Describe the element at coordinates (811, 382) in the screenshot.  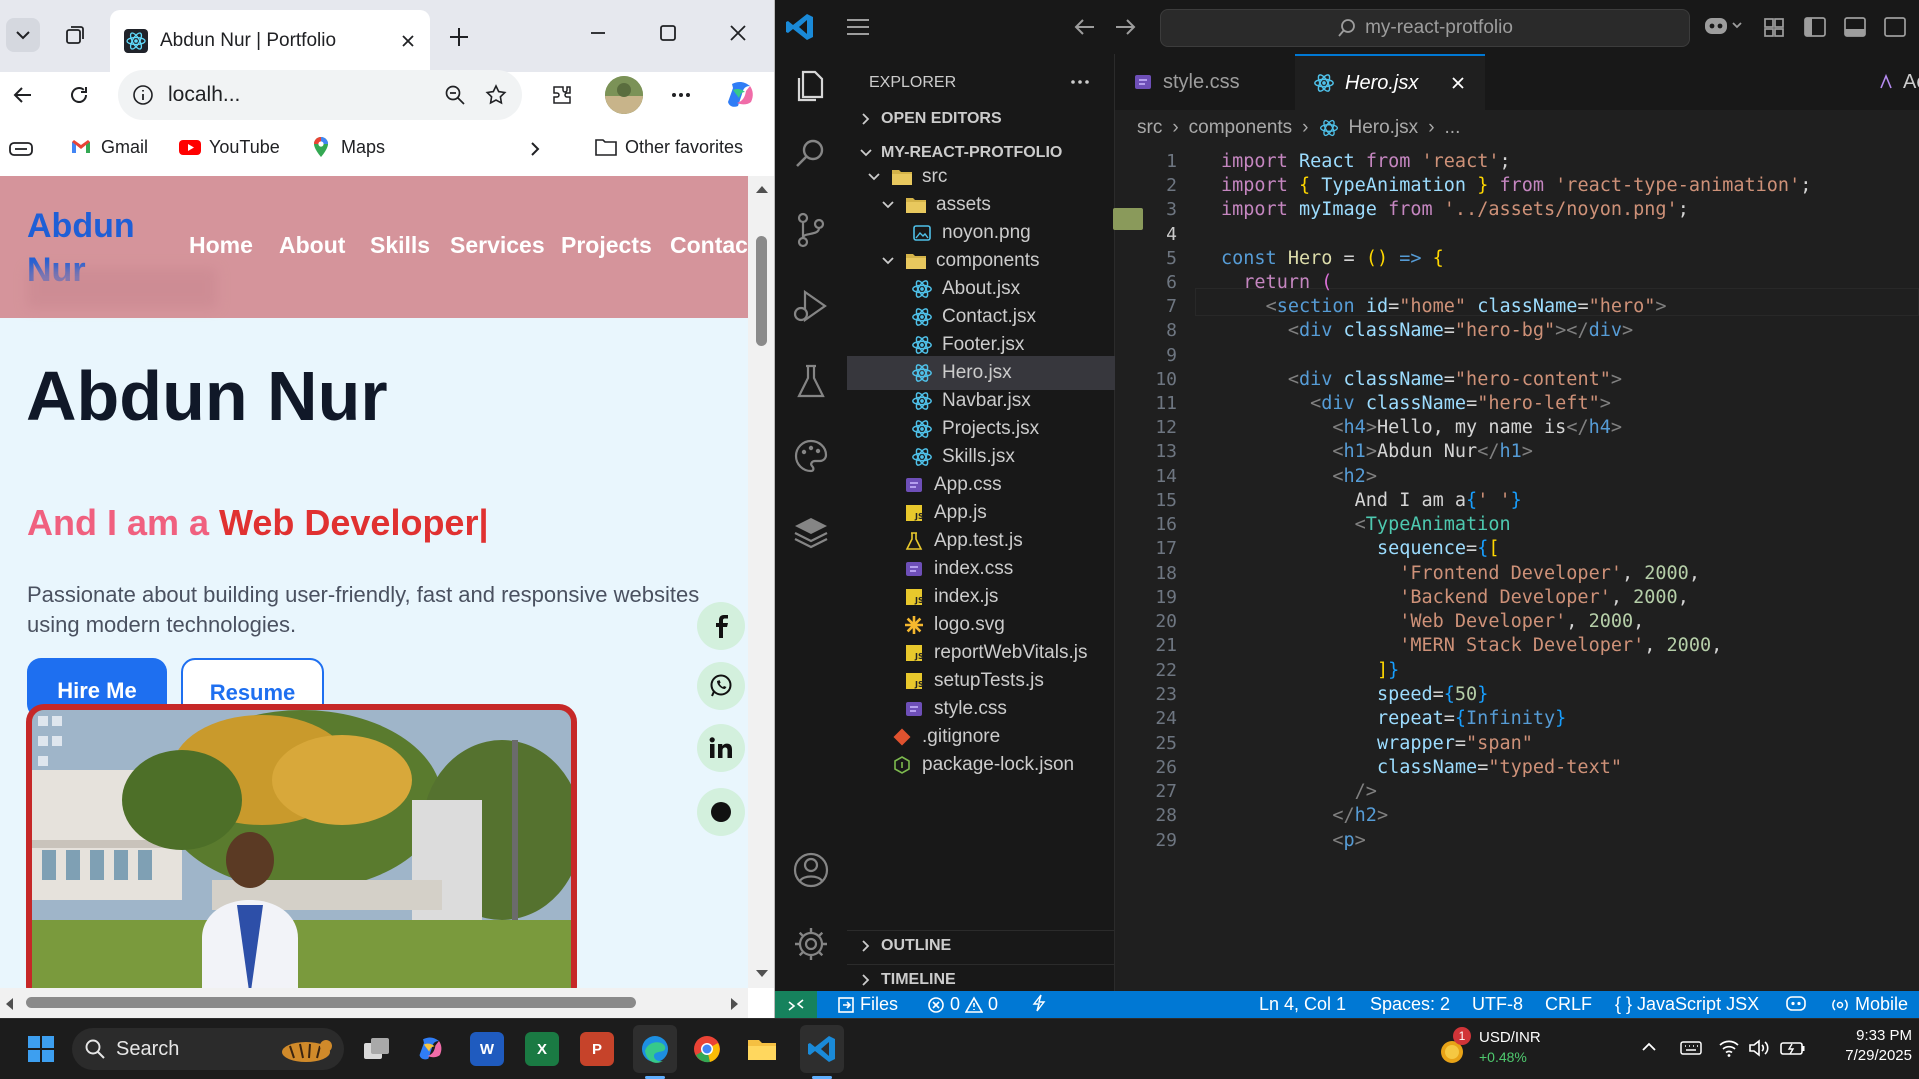
I see `testing-icon` at that location.